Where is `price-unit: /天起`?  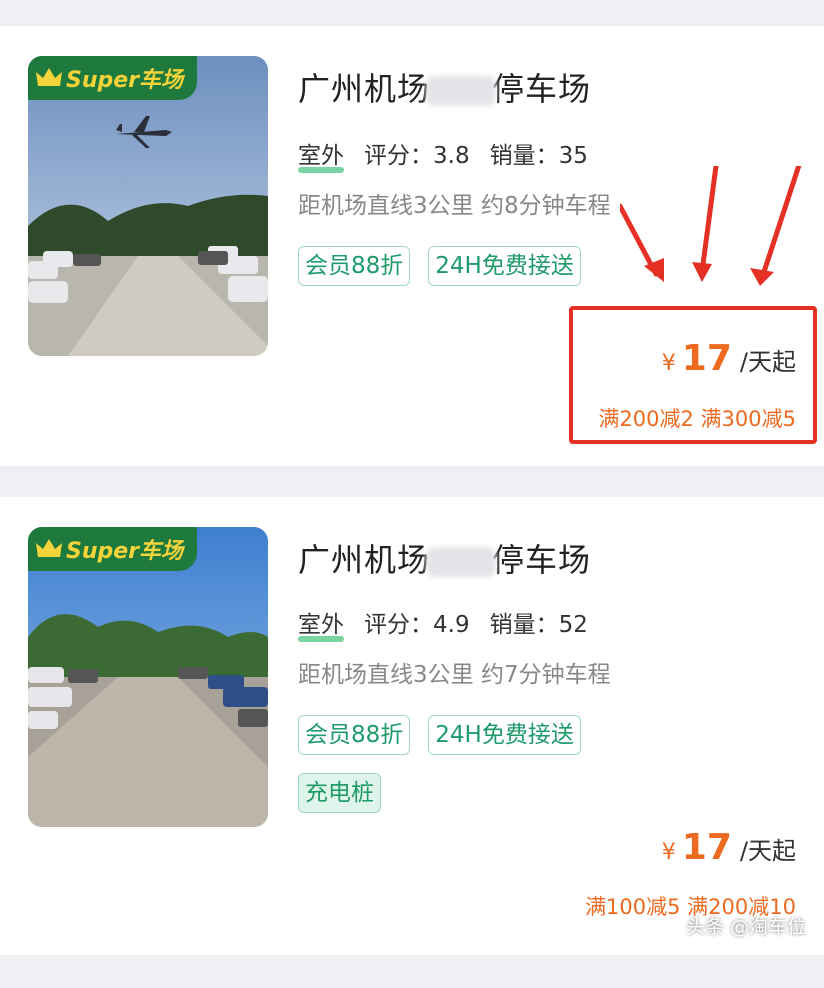
price-unit: /天起 is located at coordinates (767, 851).